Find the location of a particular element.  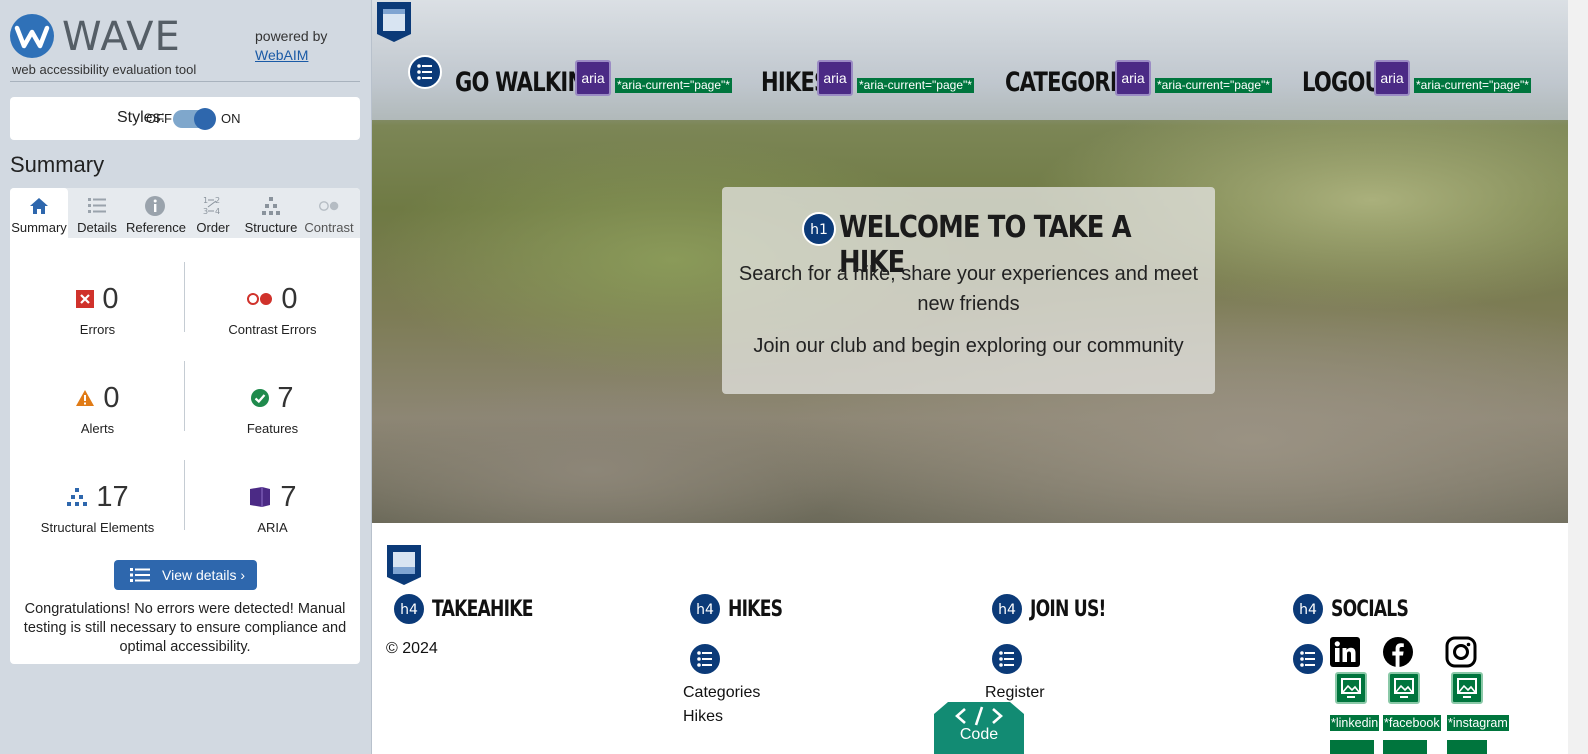

footer-heading-socials: h4 SOCIALS is located at coordinates (1360, 609).